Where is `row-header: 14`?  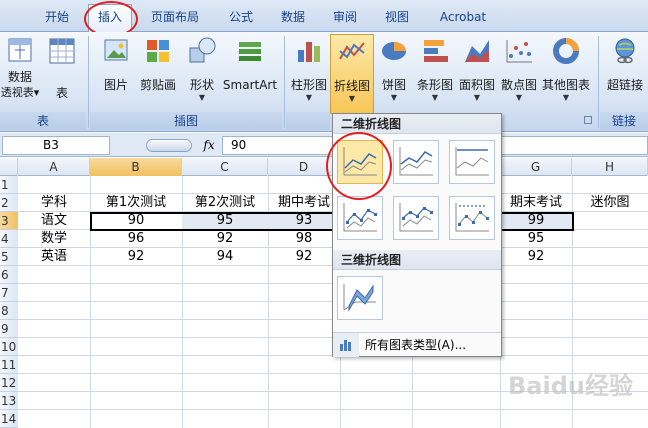
row-header: 14 is located at coordinates (9, 419).